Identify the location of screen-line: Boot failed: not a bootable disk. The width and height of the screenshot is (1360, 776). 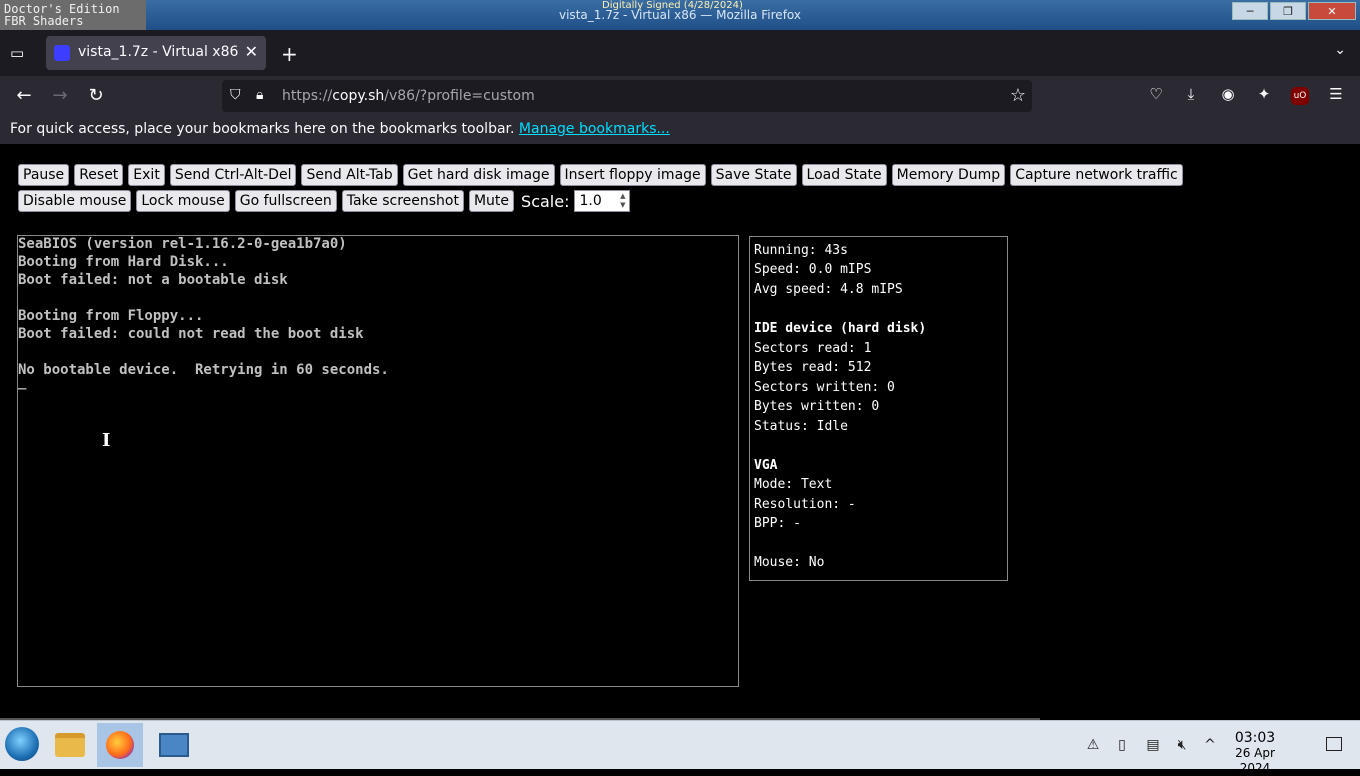
(153, 280).